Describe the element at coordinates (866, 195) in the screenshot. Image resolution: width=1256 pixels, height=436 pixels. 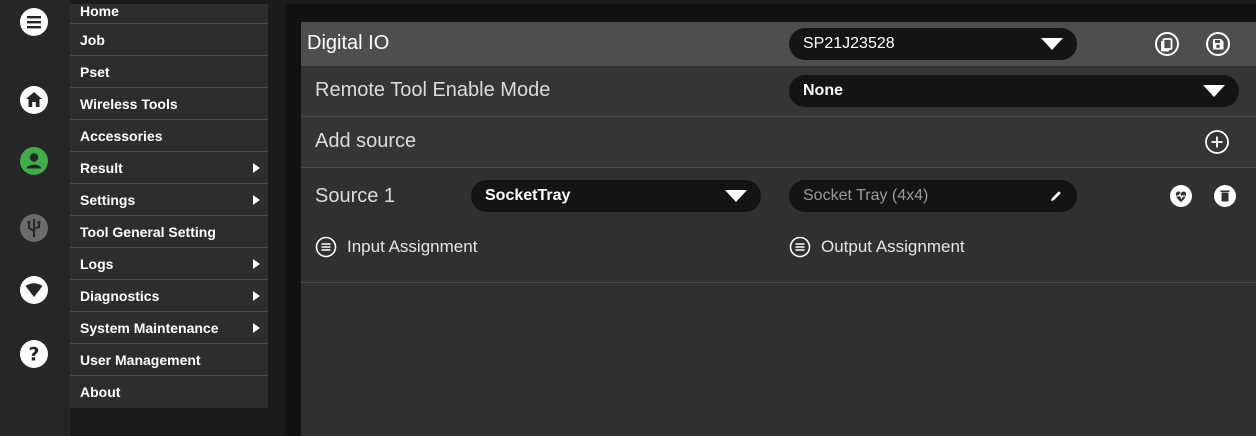
I see `source-name-value: Socket Tray (4x4)` at that location.